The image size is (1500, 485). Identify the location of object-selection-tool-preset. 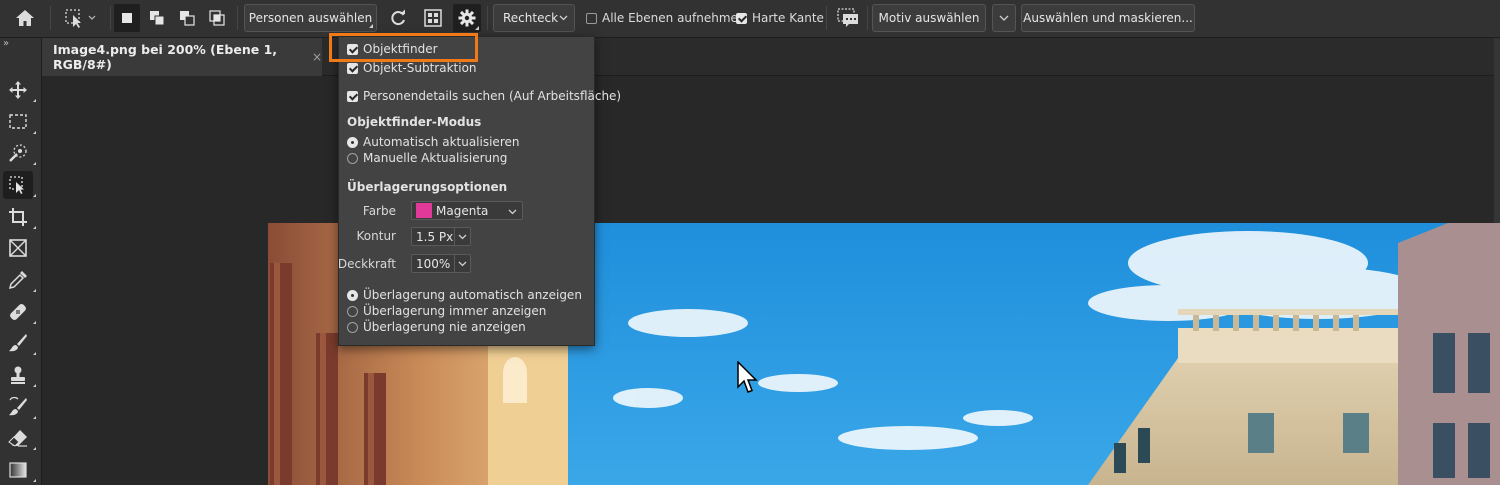
(81, 18).